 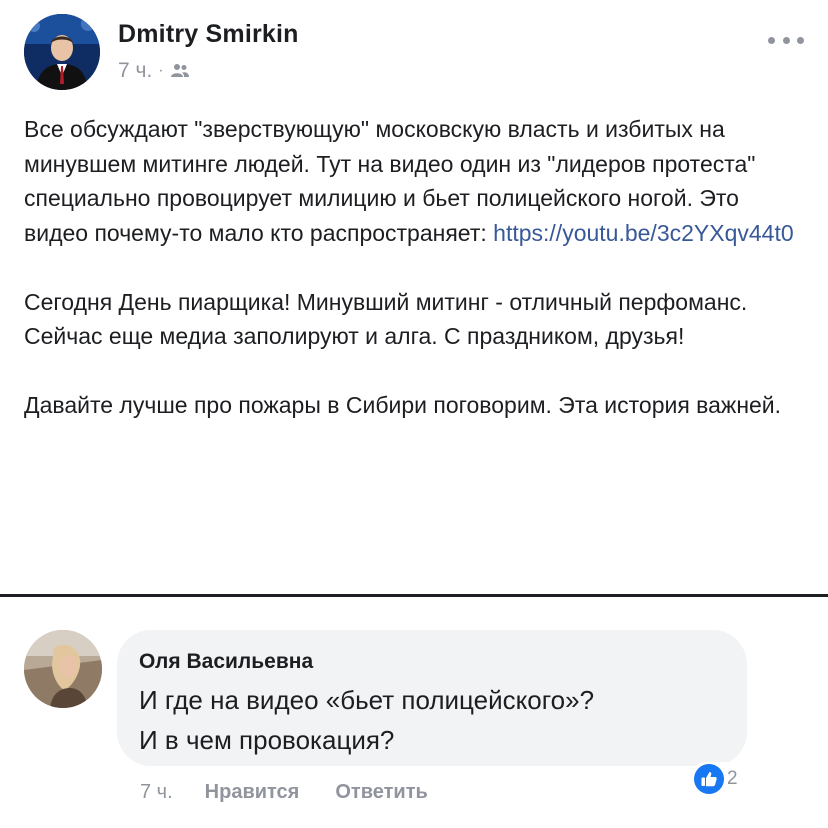 I want to click on friends-icon, so click(x=180, y=71).